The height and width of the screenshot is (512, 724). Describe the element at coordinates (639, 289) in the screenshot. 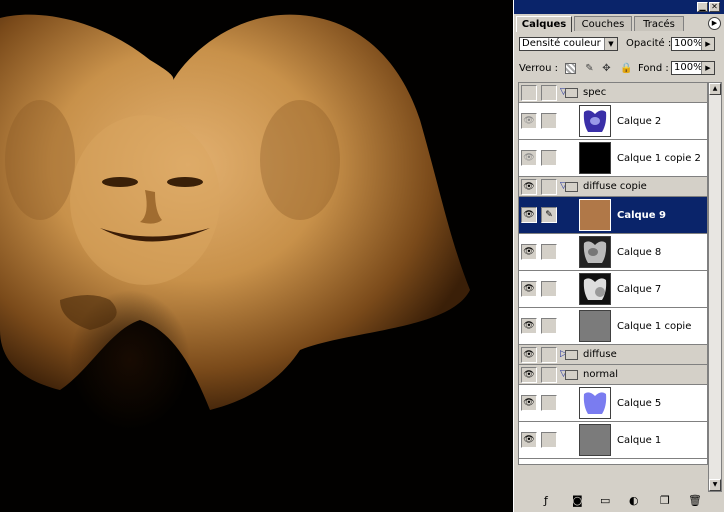

I see `layer-name: Calque 7` at that location.